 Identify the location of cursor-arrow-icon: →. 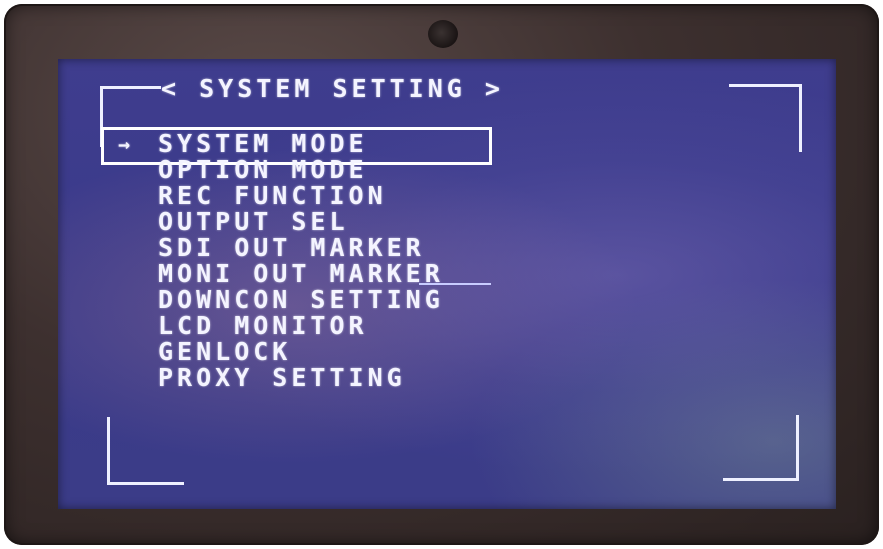
(126, 144).